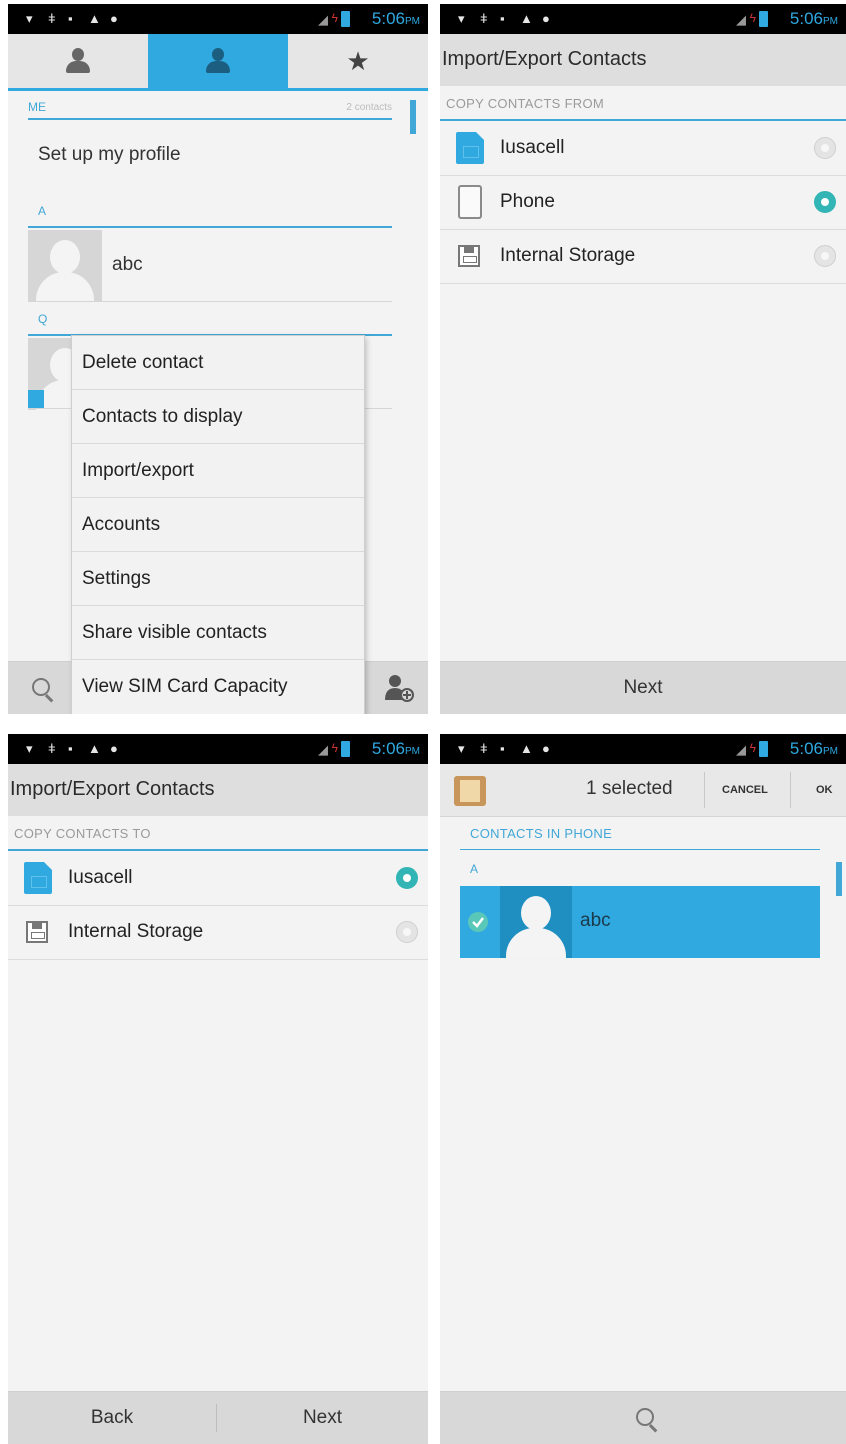 The width and height of the screenshot is (846, 1444). I want to click on menu-item-delete-contact: Delete contact, so click(218, 363).